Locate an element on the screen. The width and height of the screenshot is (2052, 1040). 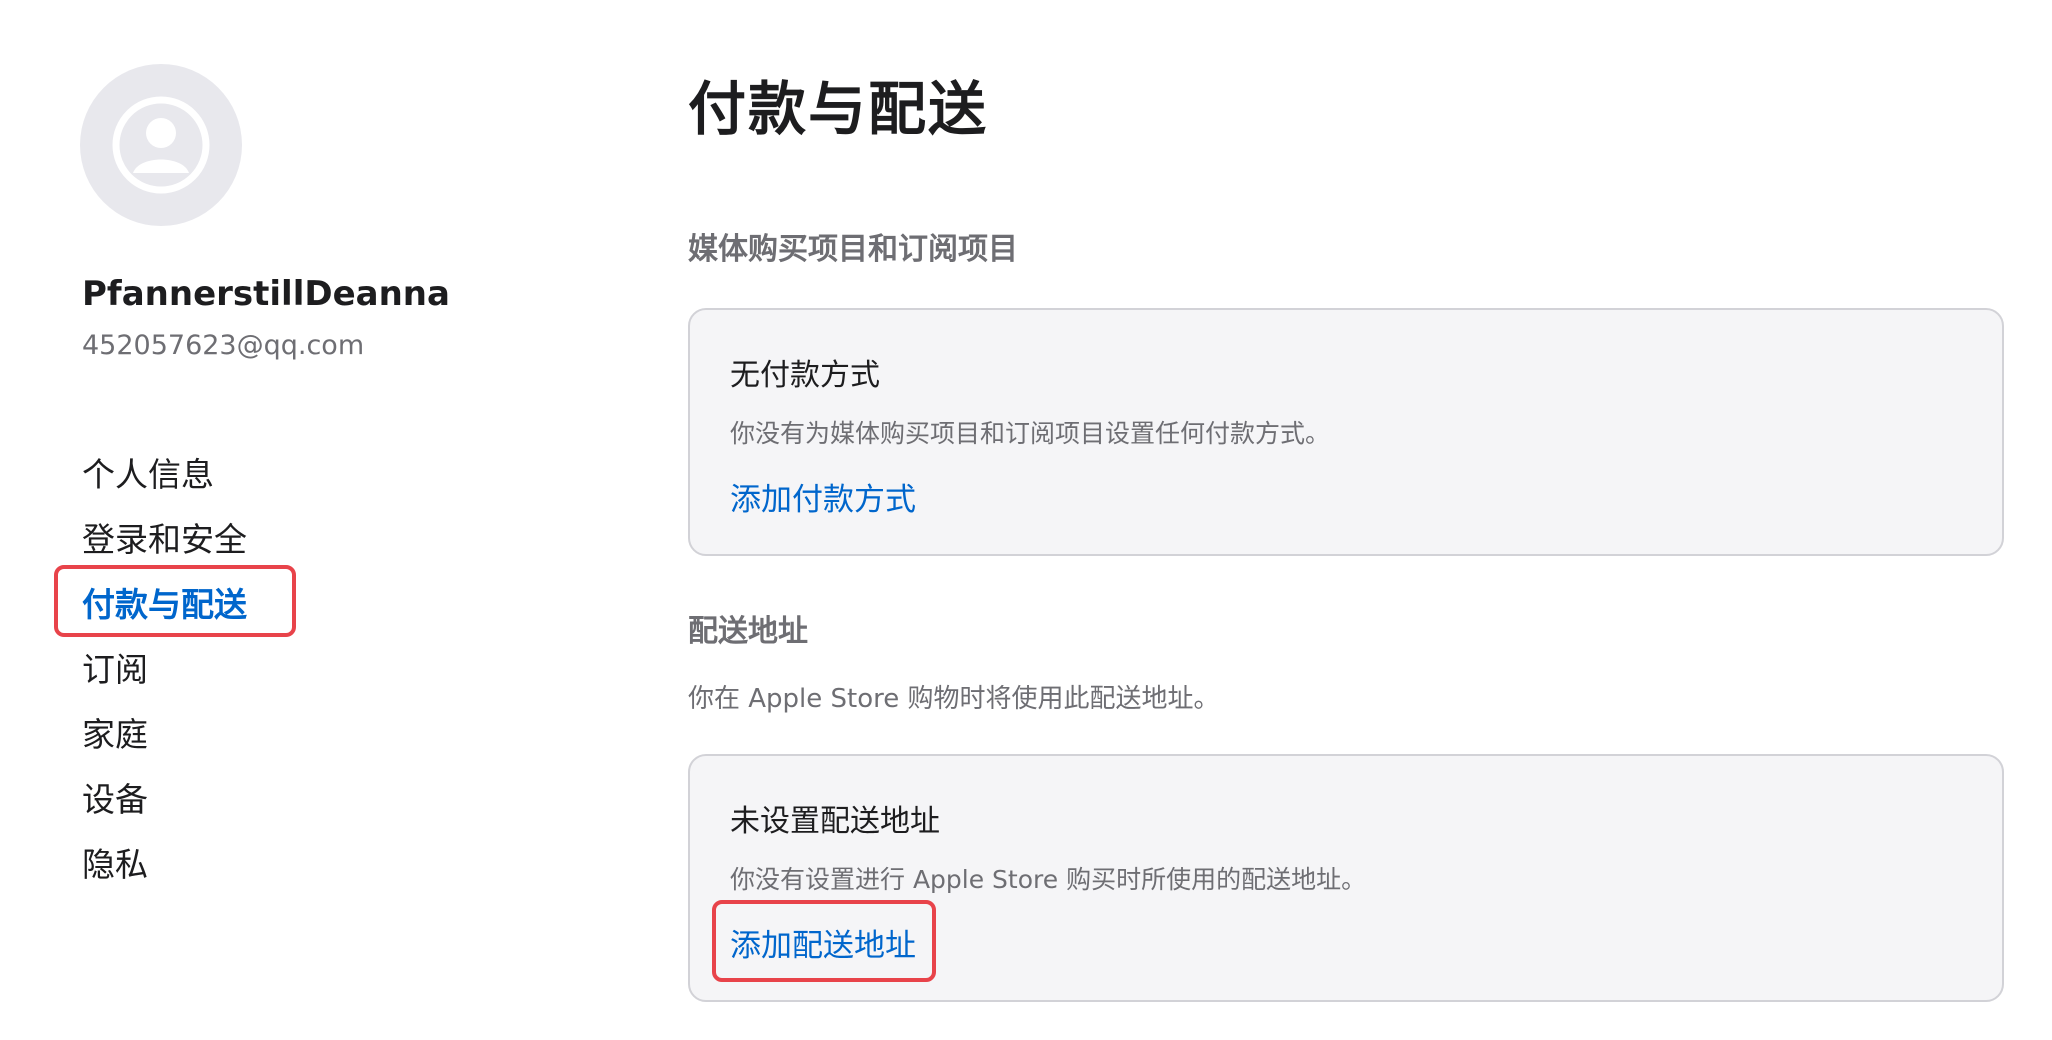
payment-section-title: 媒体购买项目和订阅项目 is located at coordinates (853, 249).